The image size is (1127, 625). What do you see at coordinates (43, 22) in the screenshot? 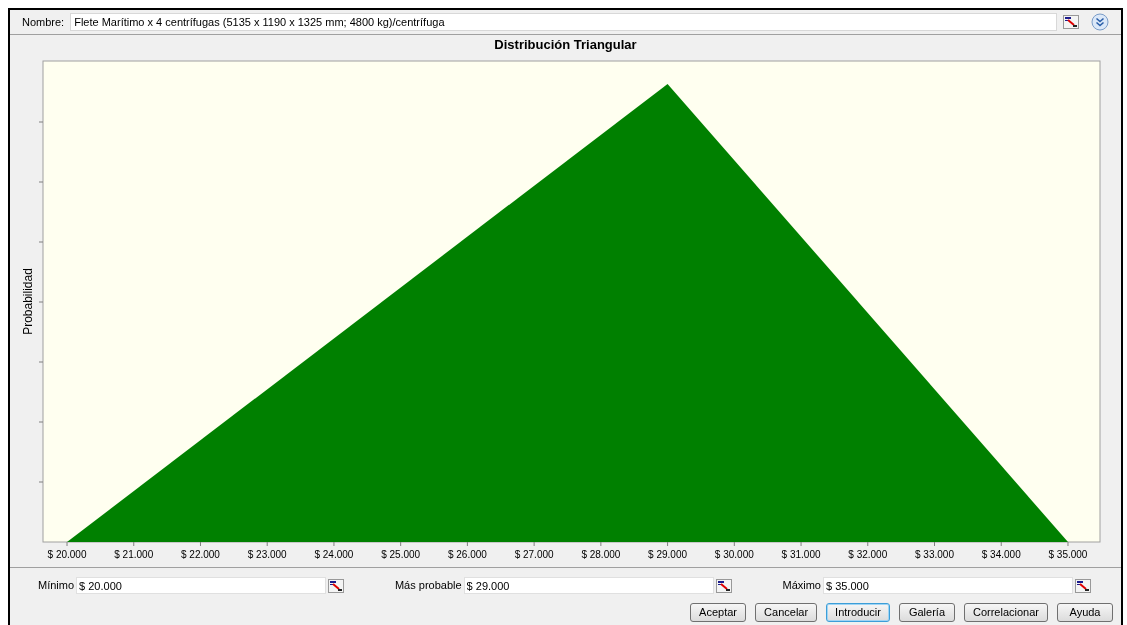
I see `name-label: Nombre:` at bounding box center [43, 22].